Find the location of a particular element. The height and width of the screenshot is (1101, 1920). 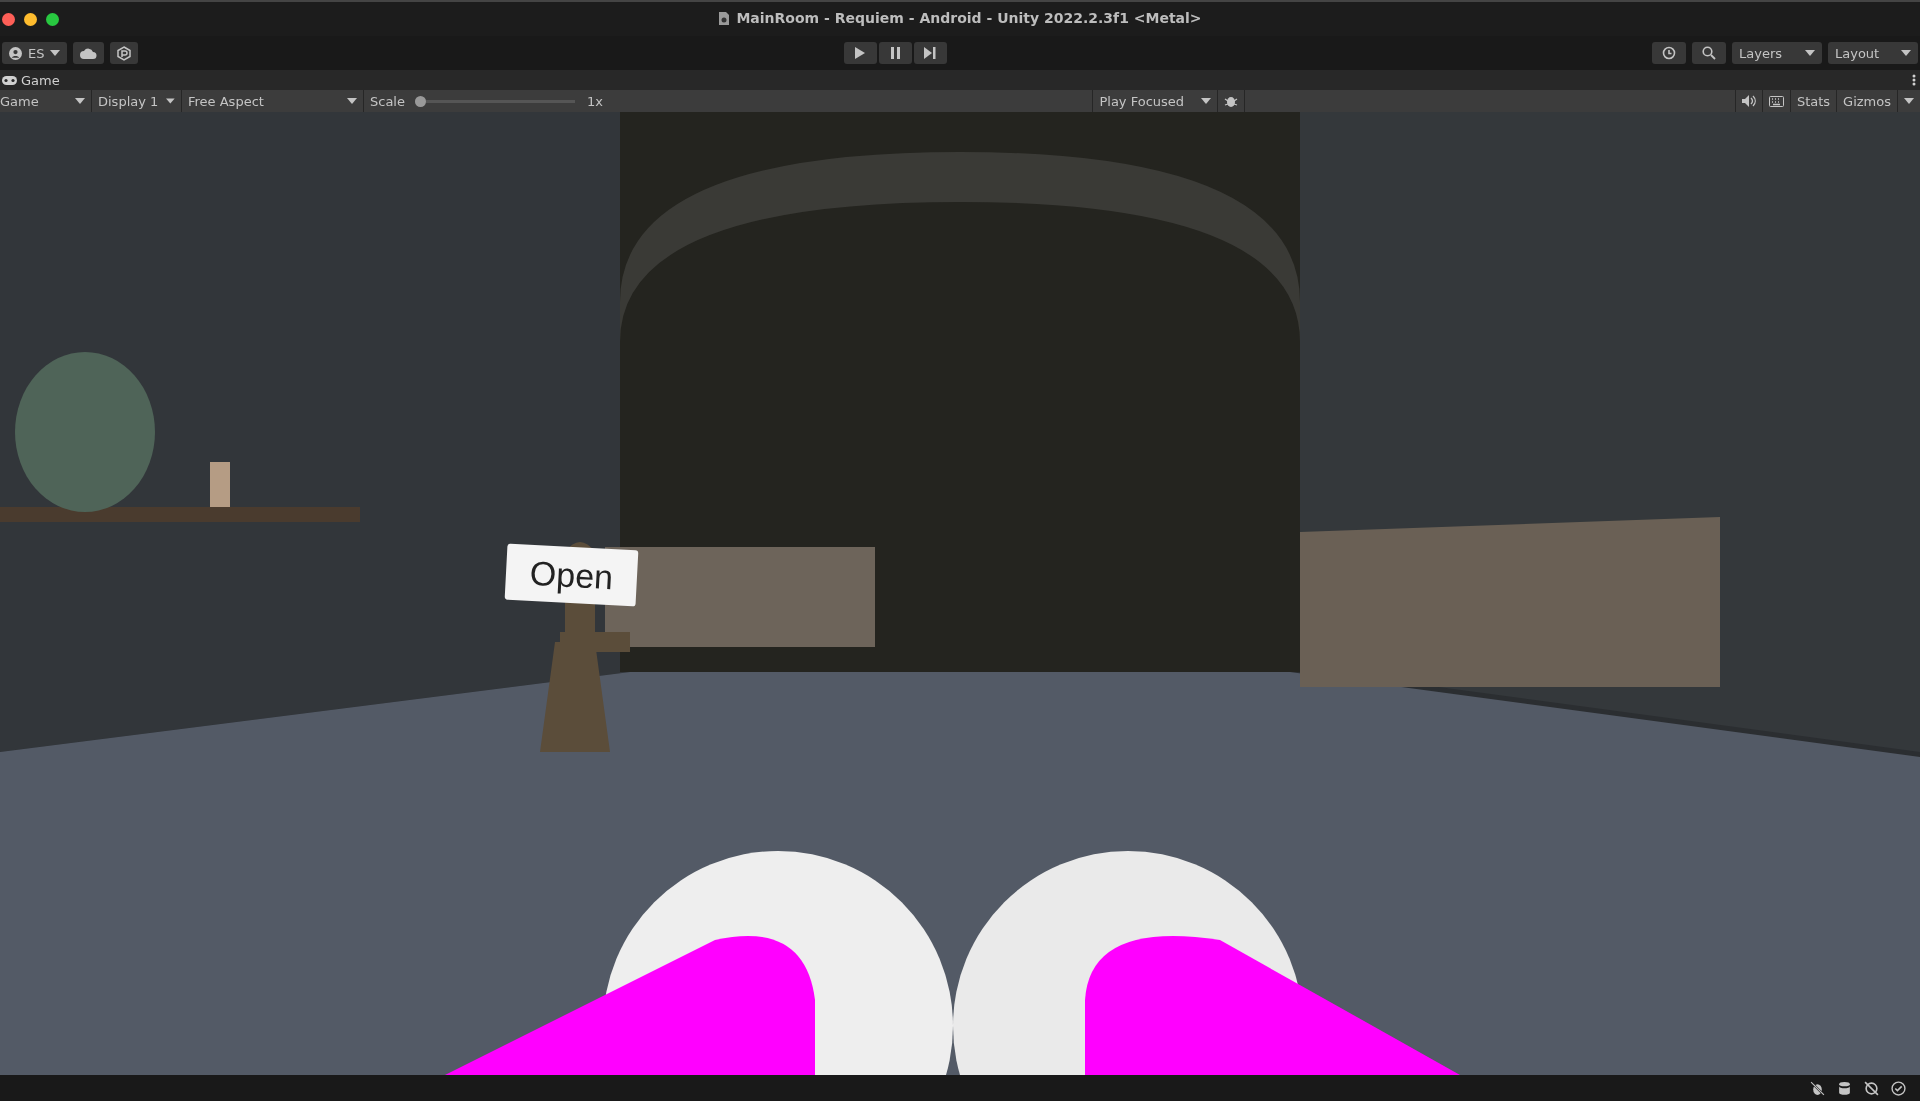

game-tab: Game is located at coordinates (31, 80).